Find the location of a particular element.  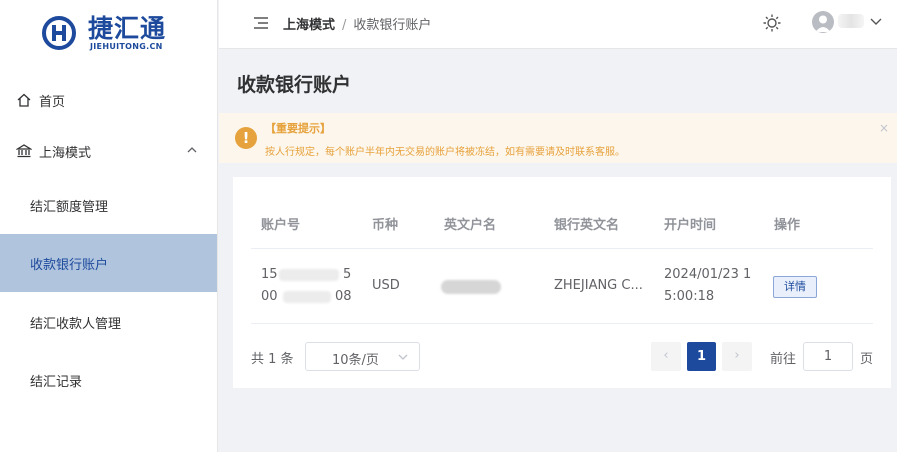

prev-page-button: ‹ is located at coordinates (666, 356).